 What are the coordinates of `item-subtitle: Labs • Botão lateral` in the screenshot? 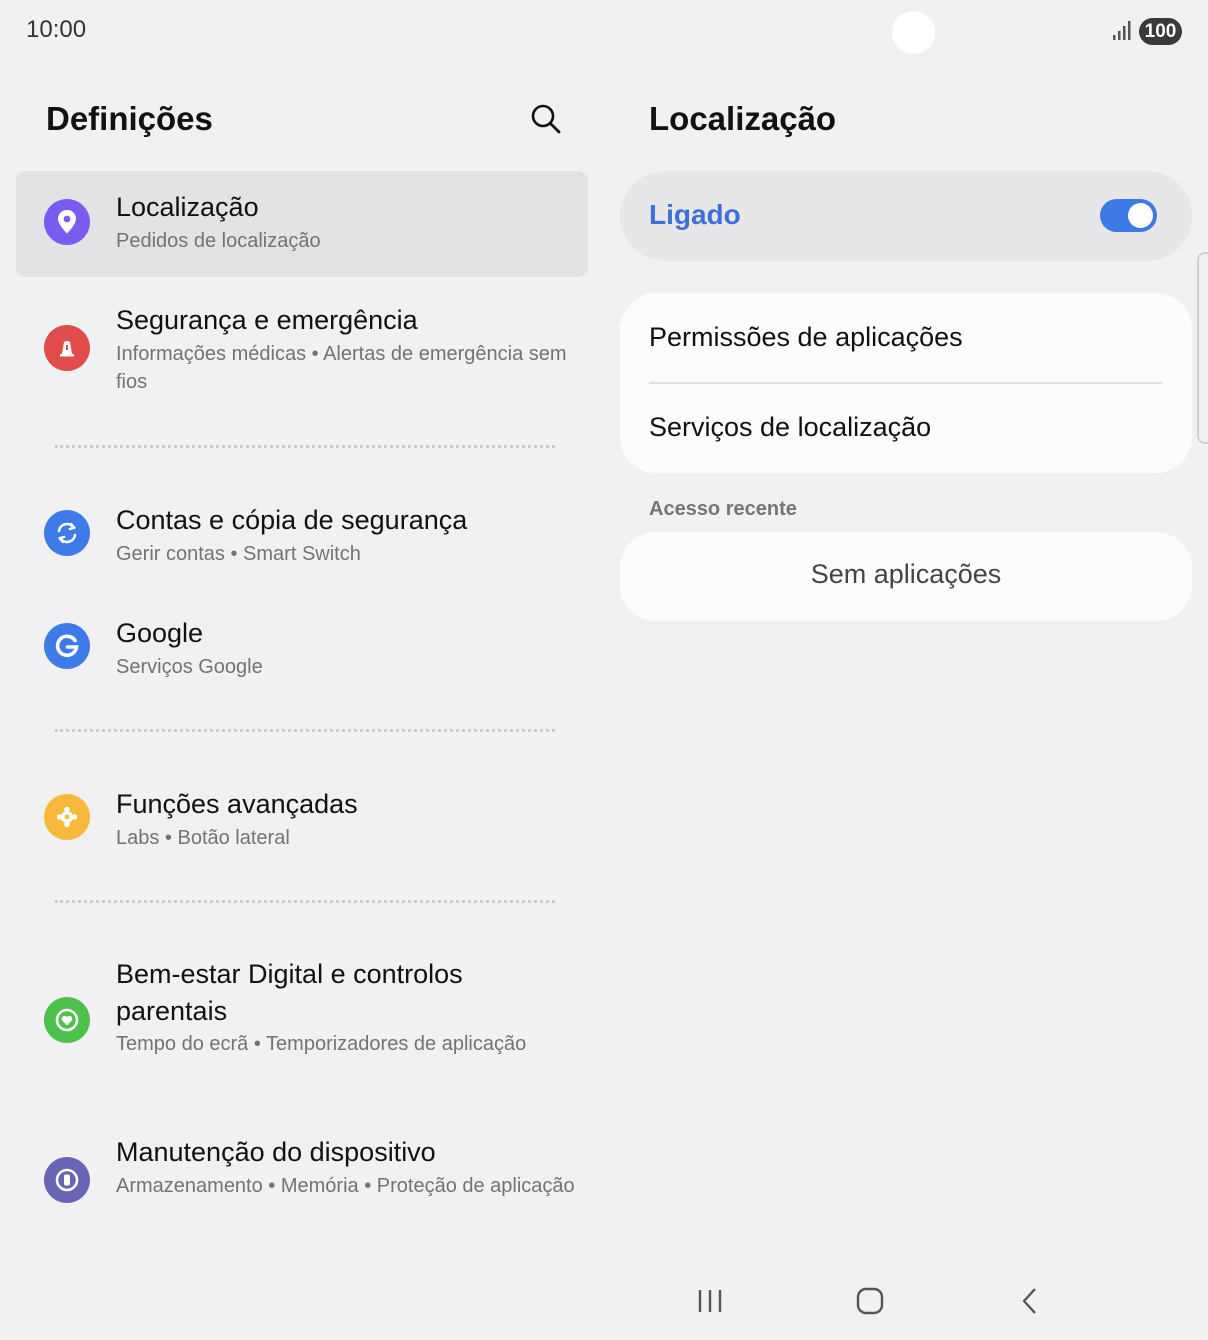 It's located at (203, 838).